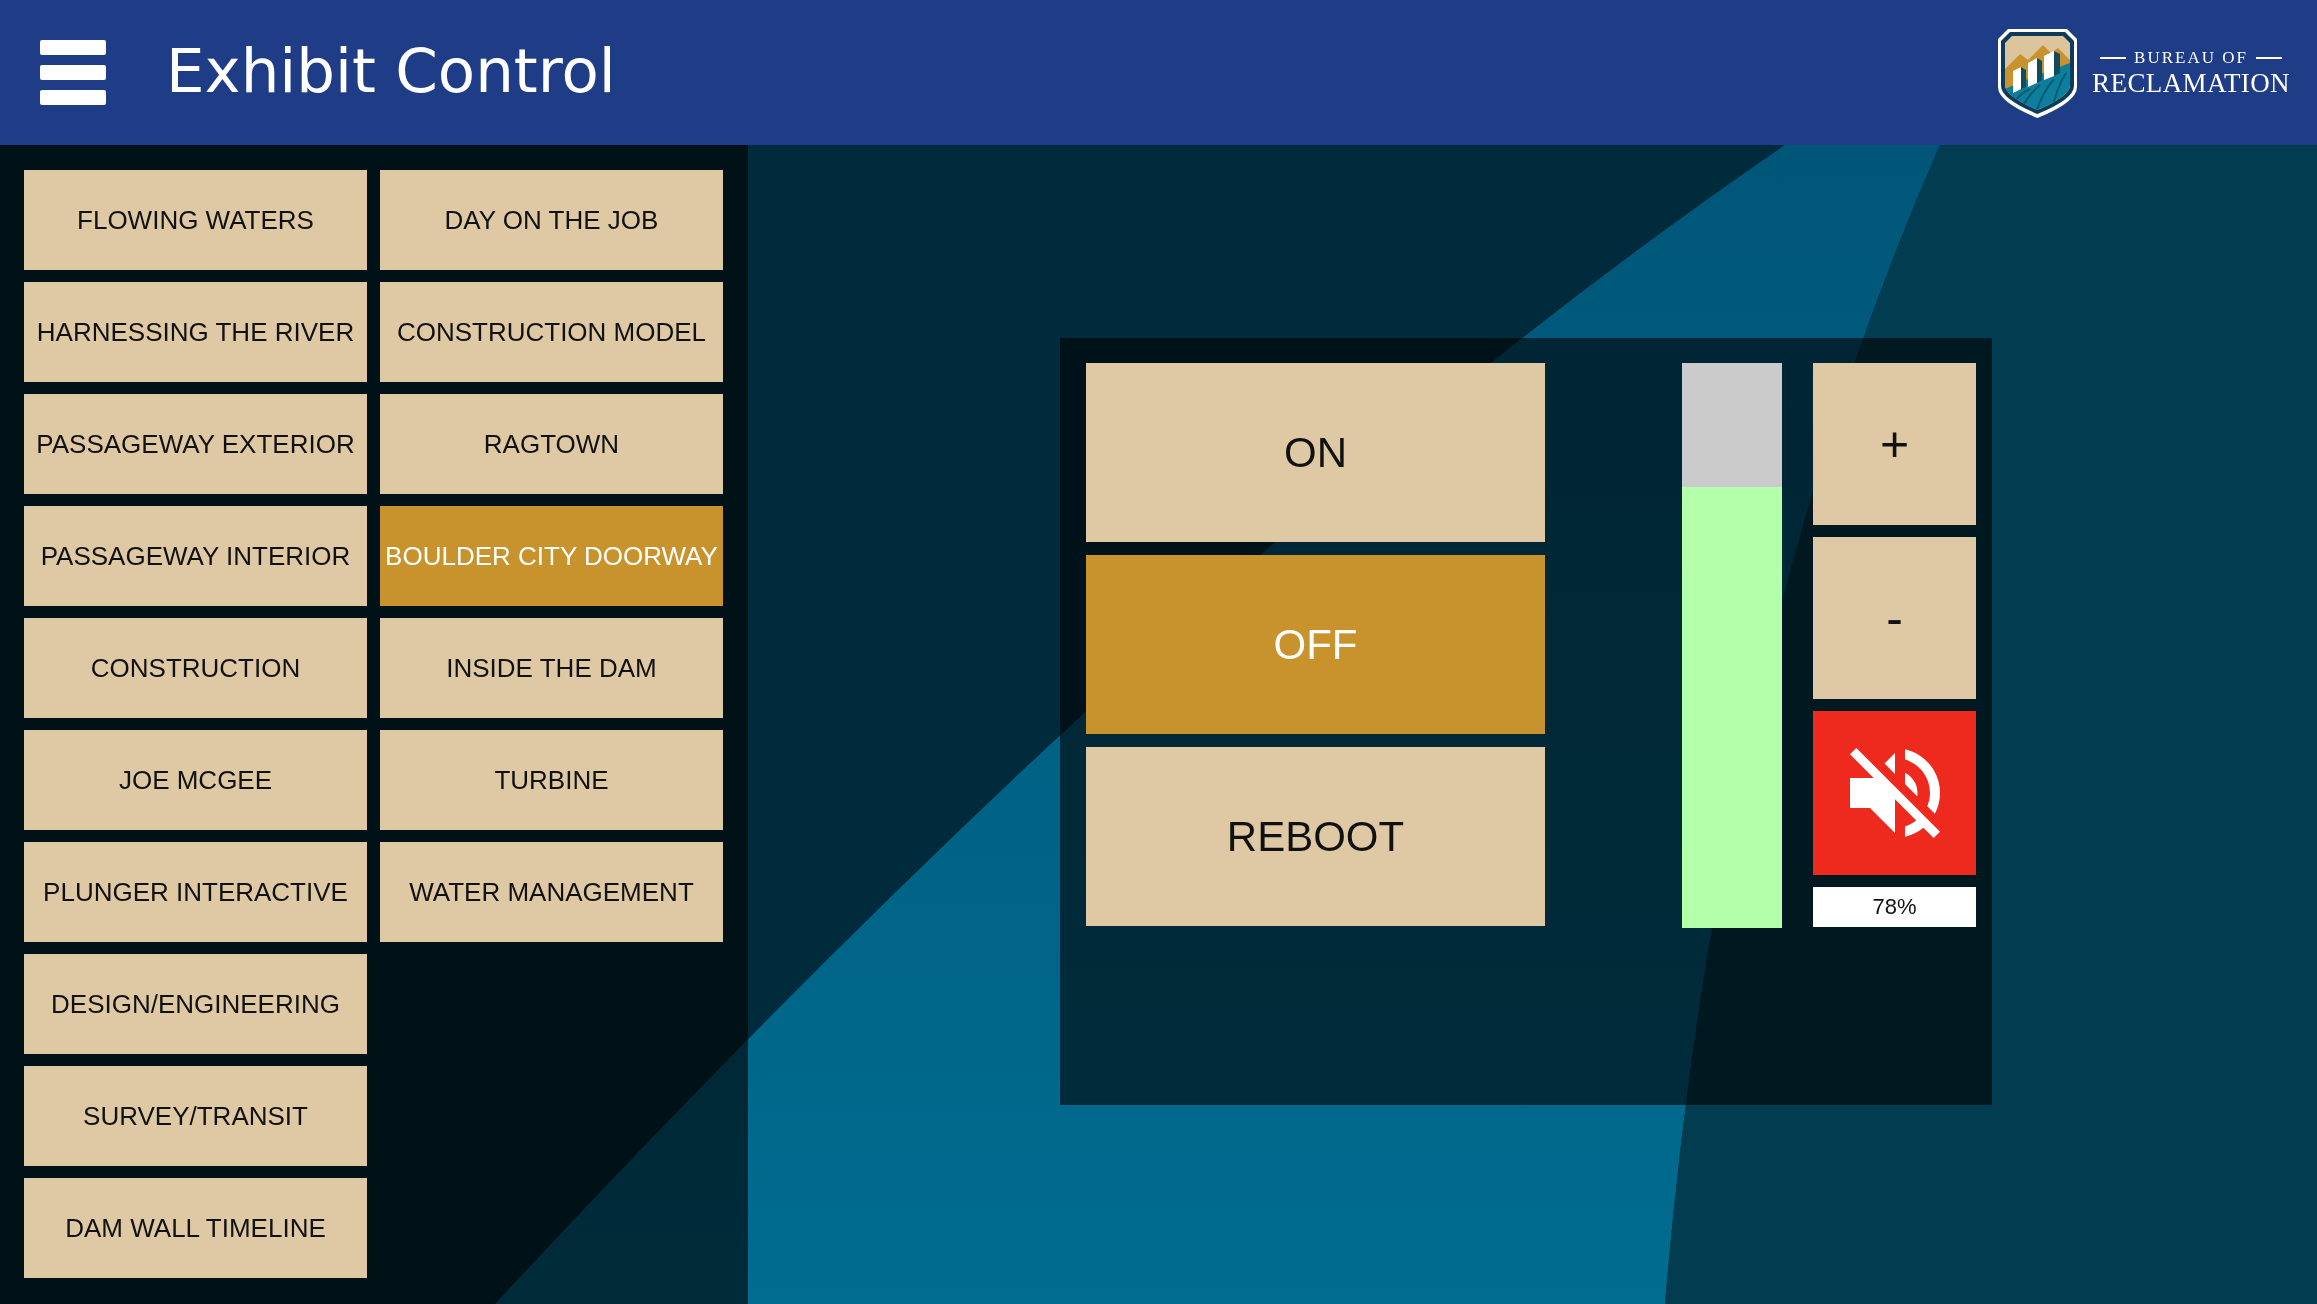 This screenshot has width=2317, height=1304. Describe the element at coordinates (195, 780) in the screenshot. I see `exhibit-button: JOE MCGEE` at that location.